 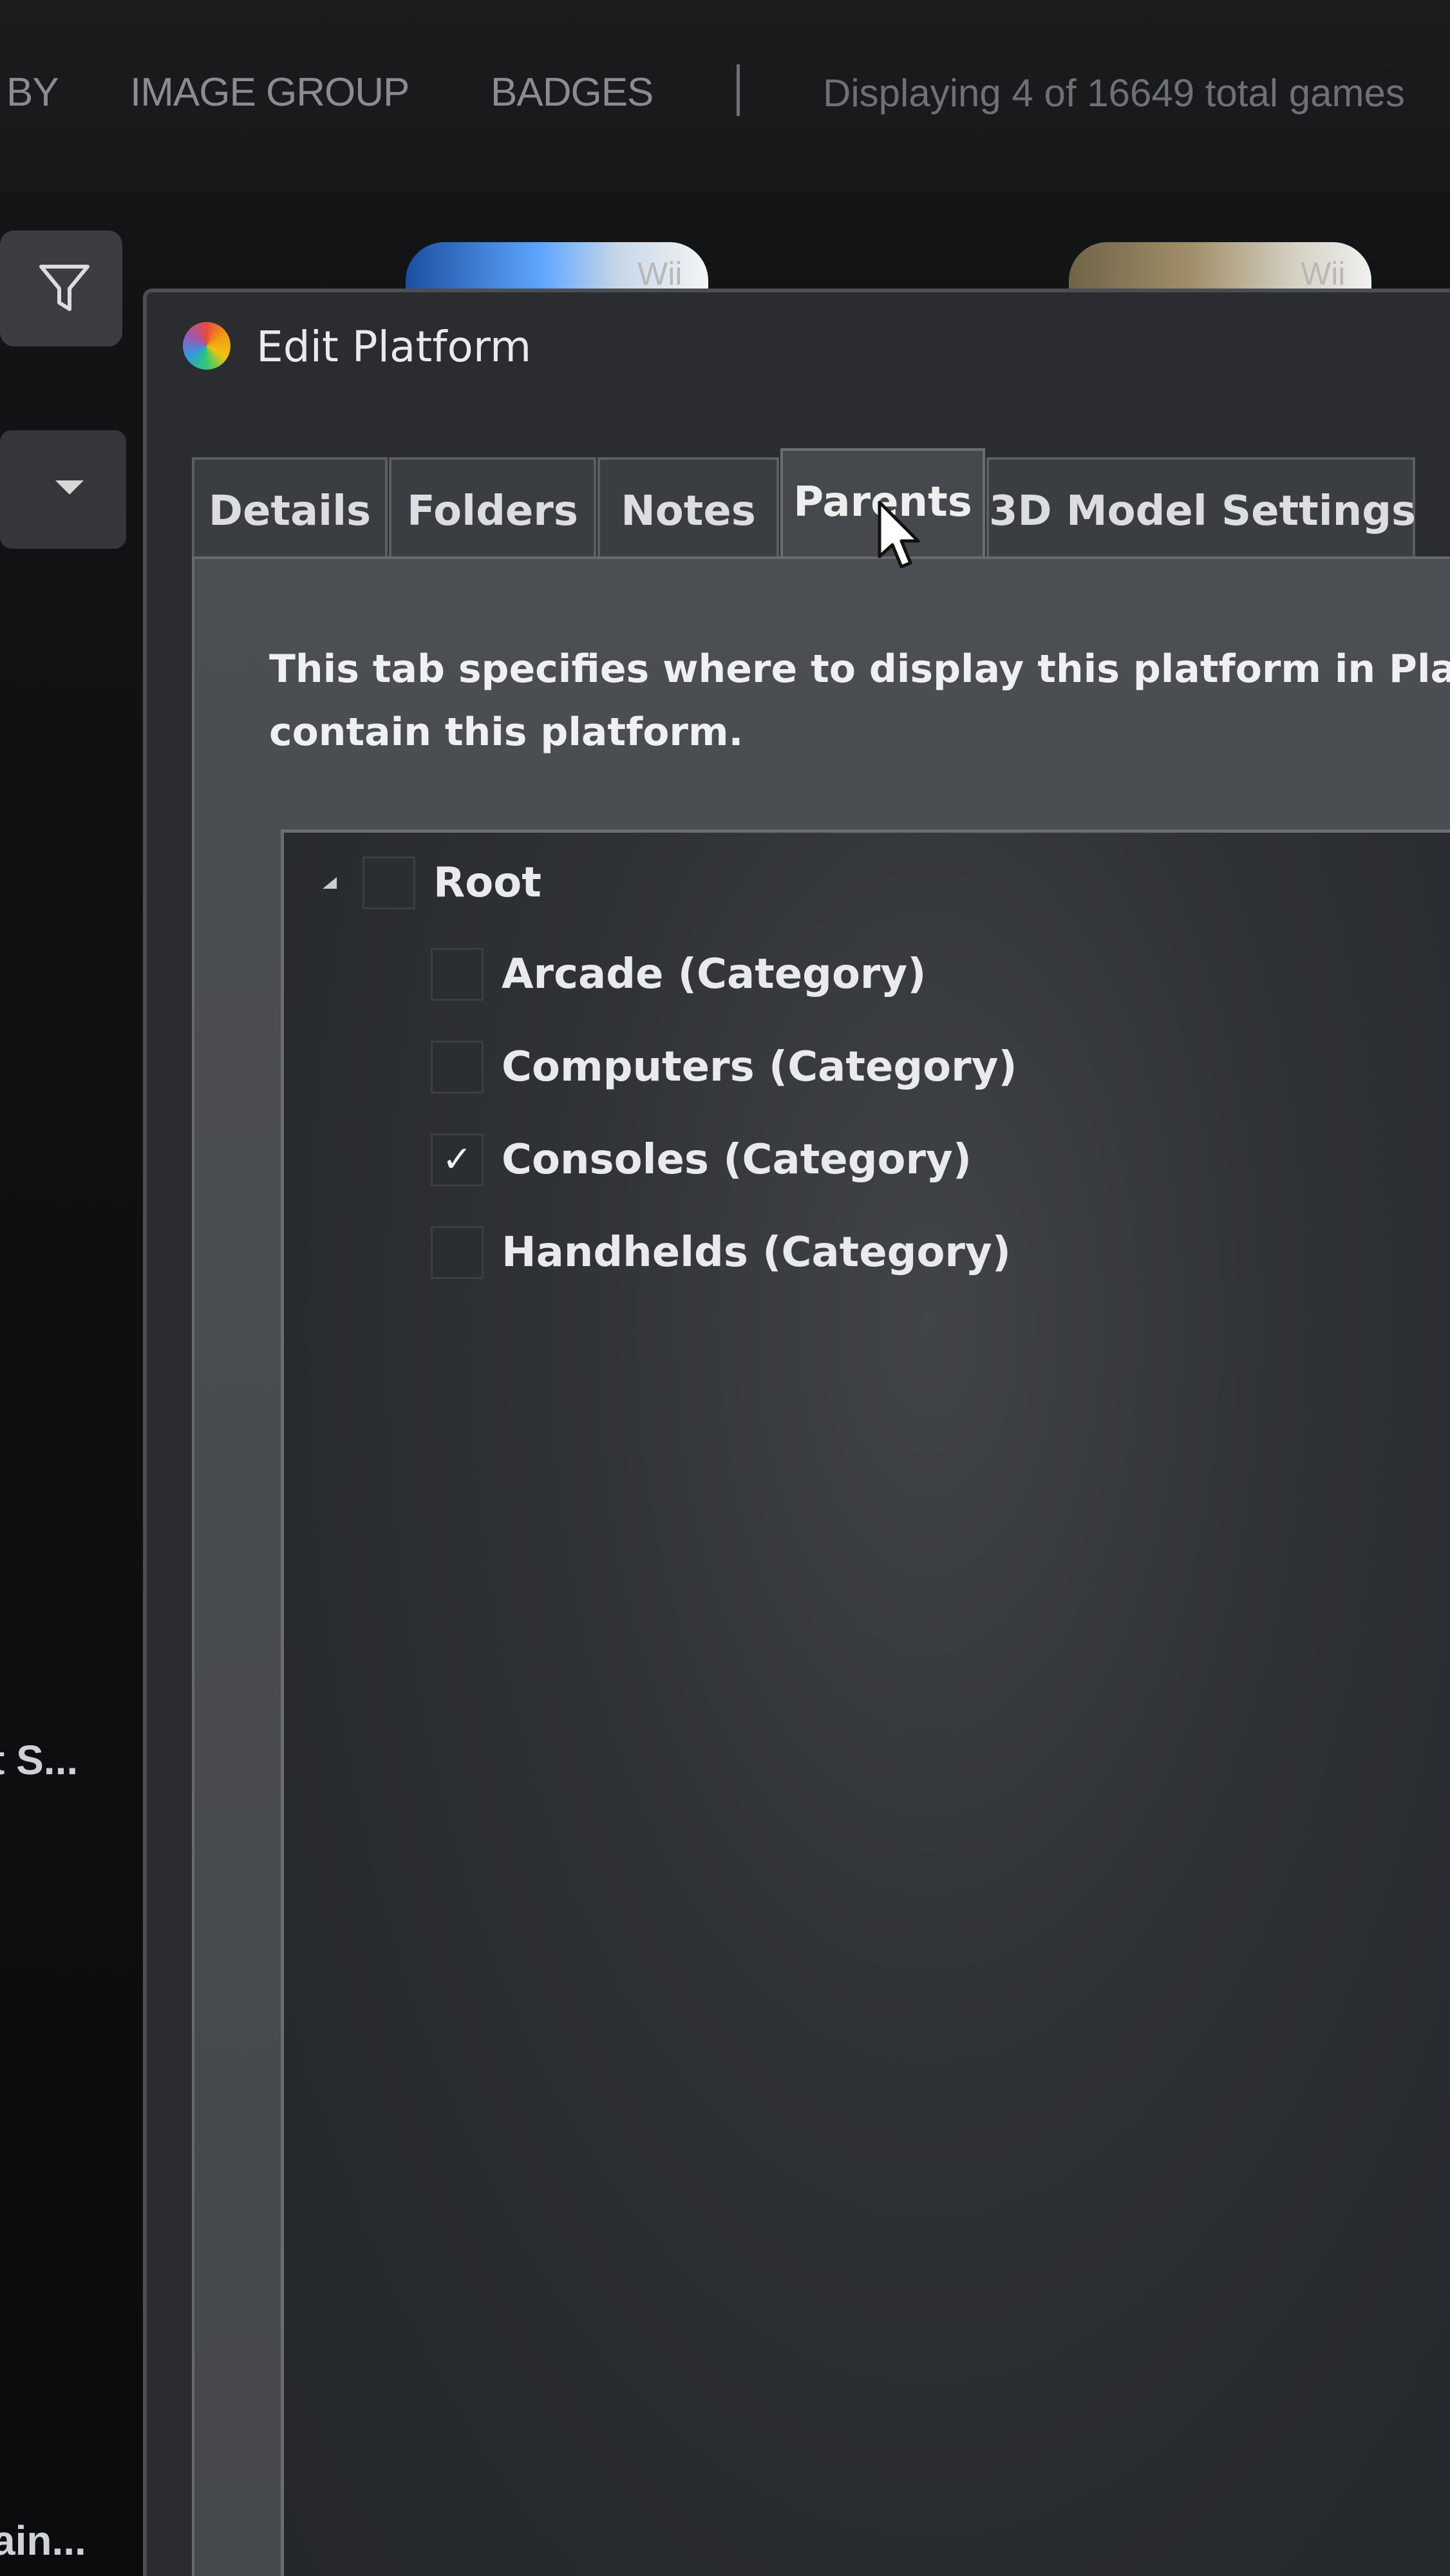 I want to click on filter-icon, so click(x=64, y=288).